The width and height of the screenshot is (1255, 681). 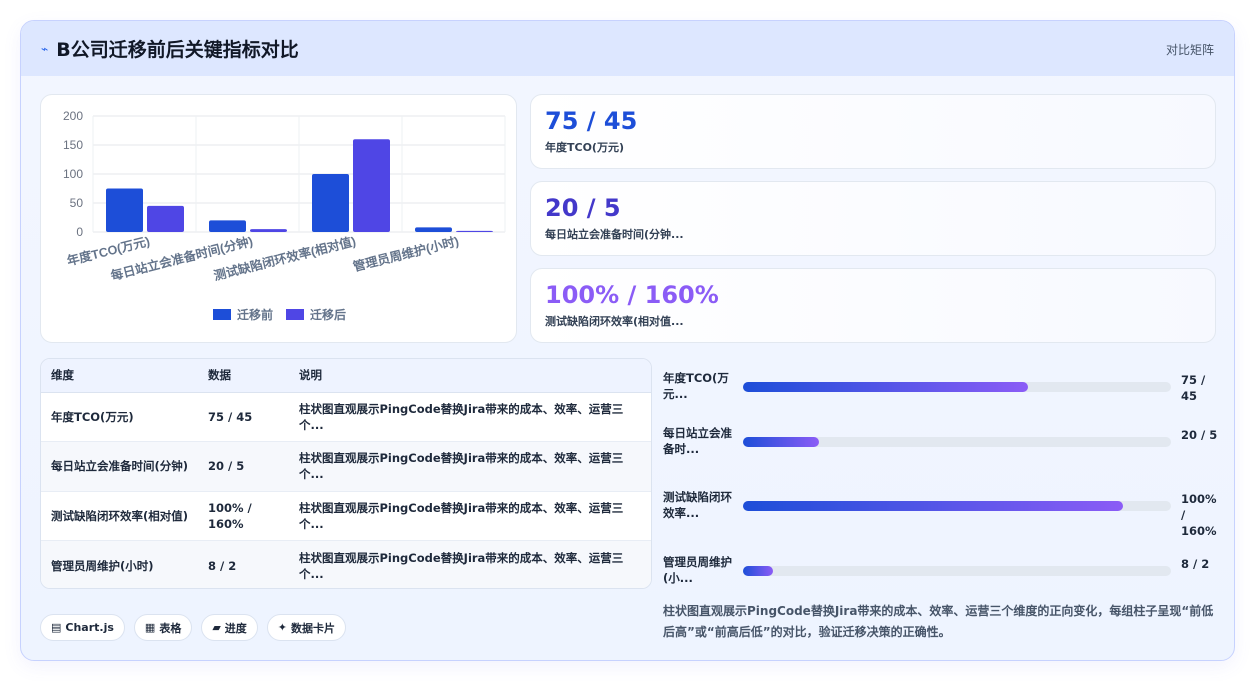 I want to click on table-cell: 测试缺陷闭环效率(相对值), so click(x=119, y=516).